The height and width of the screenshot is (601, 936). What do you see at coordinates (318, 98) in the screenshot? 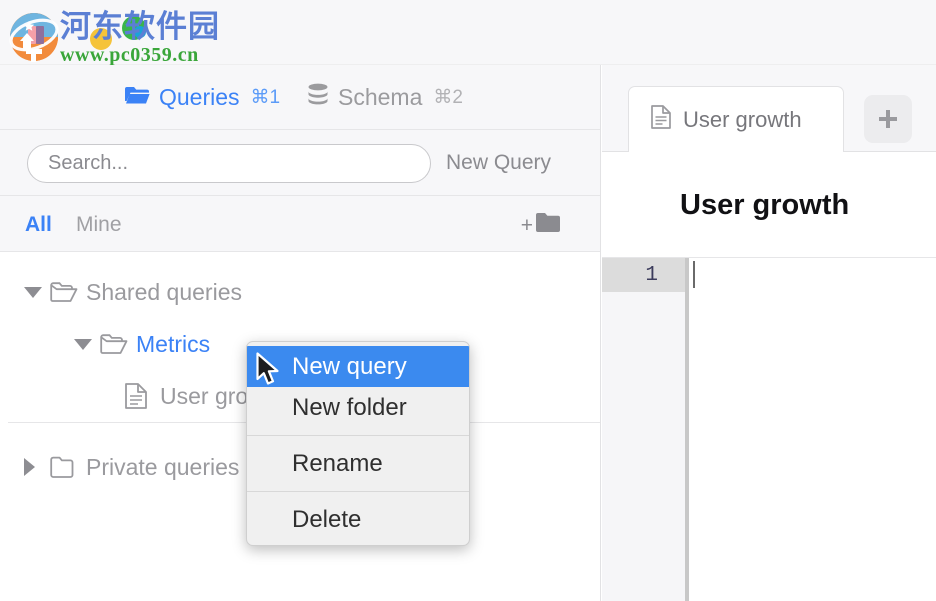
I see `database-icon` at bounding box center [318, 98].